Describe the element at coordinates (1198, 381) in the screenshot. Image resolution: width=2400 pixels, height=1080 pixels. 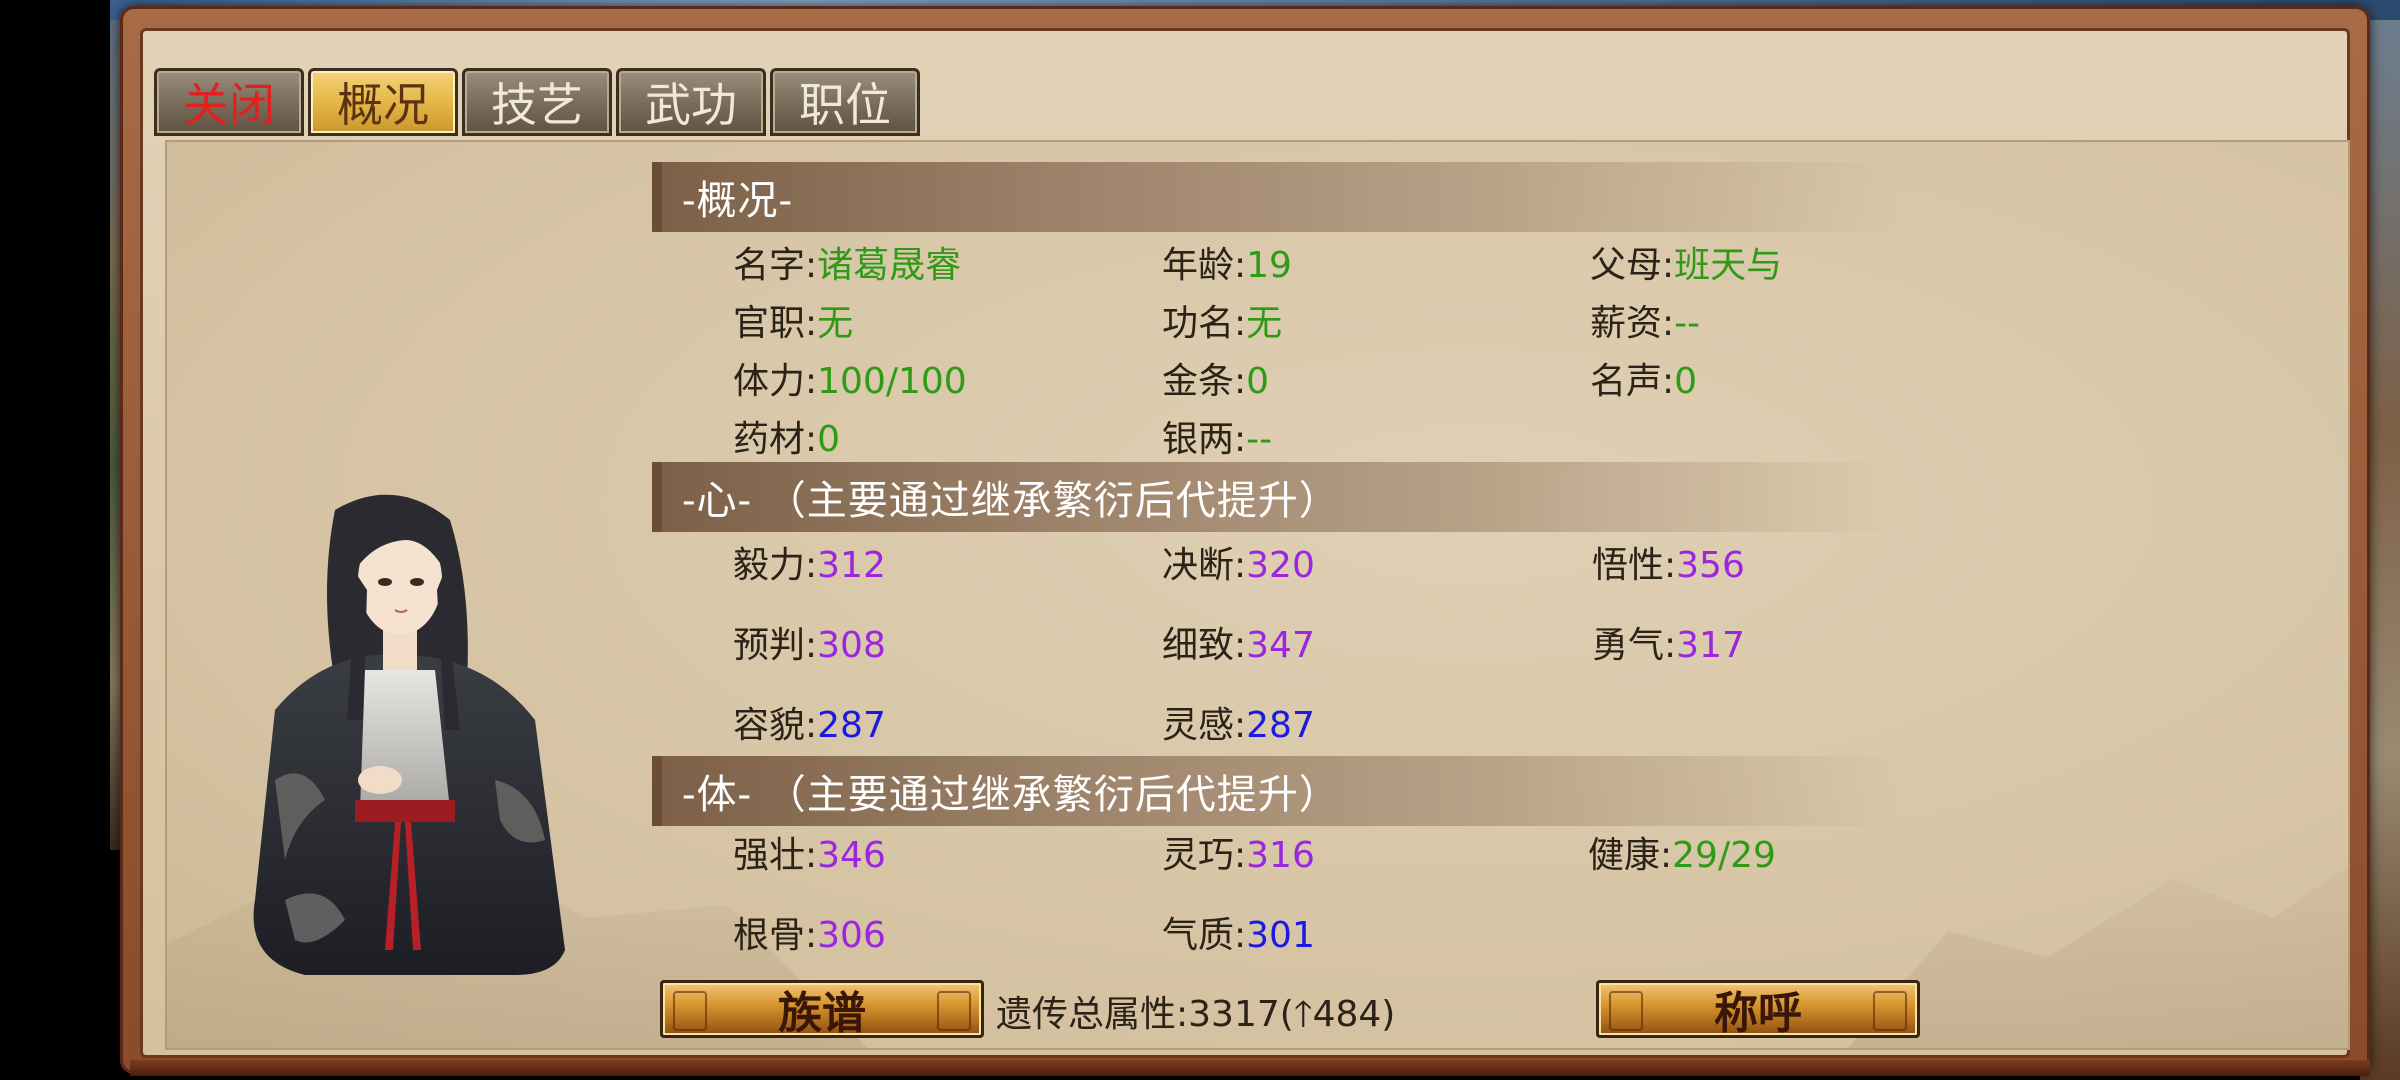
I see `stat-label: 金条` at that location.